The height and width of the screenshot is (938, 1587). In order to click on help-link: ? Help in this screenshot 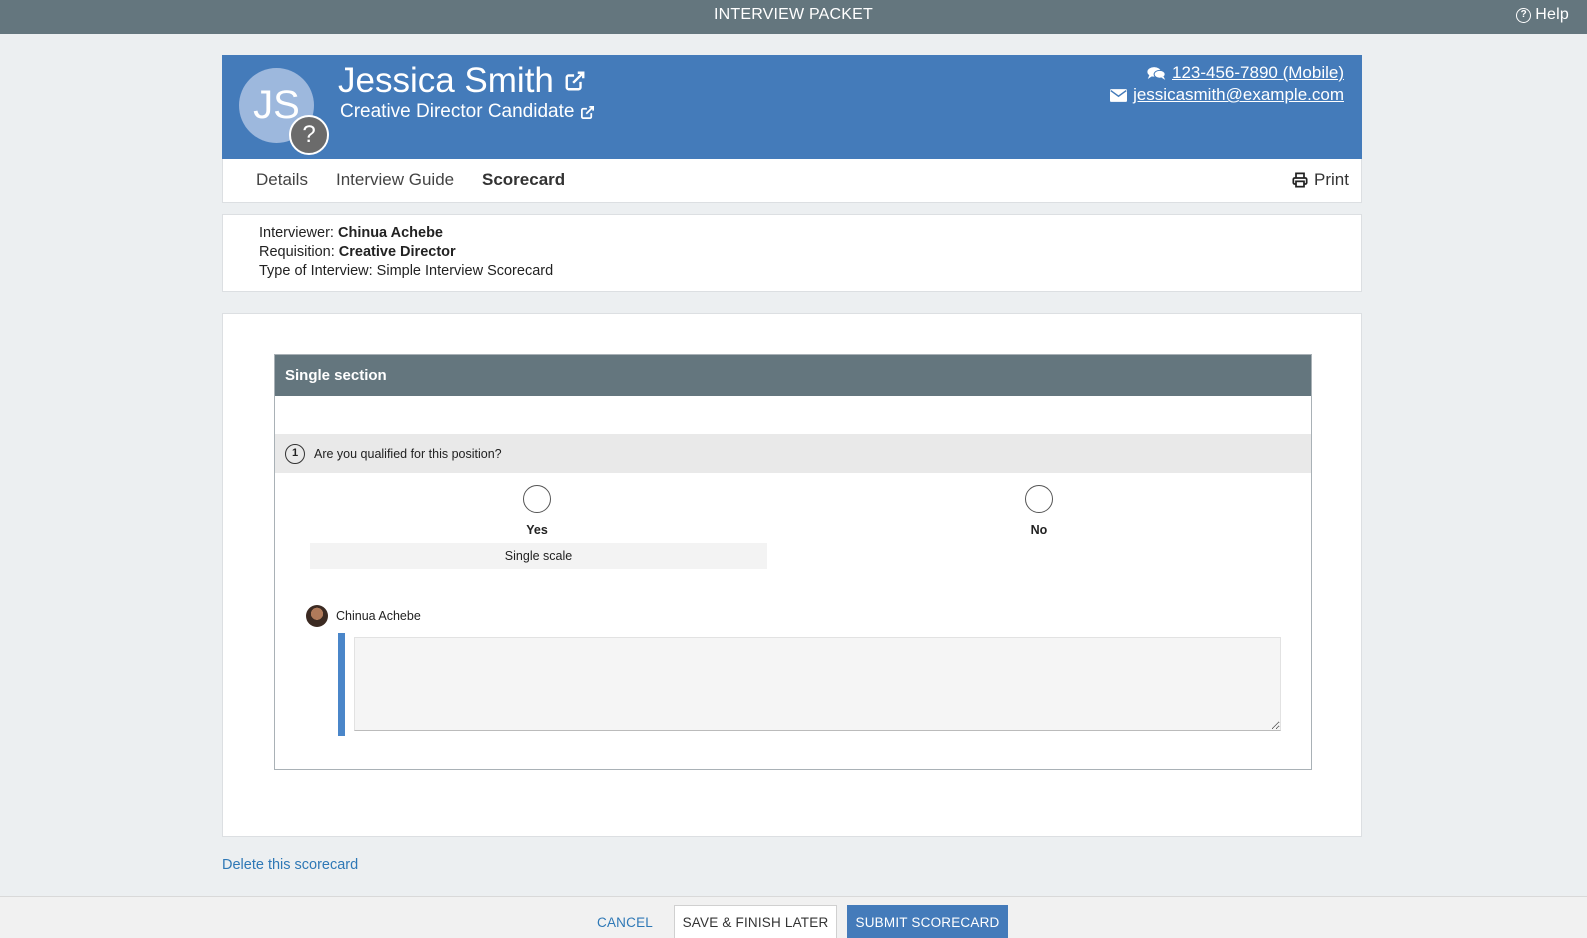, I will do `click(1542, 15)`.